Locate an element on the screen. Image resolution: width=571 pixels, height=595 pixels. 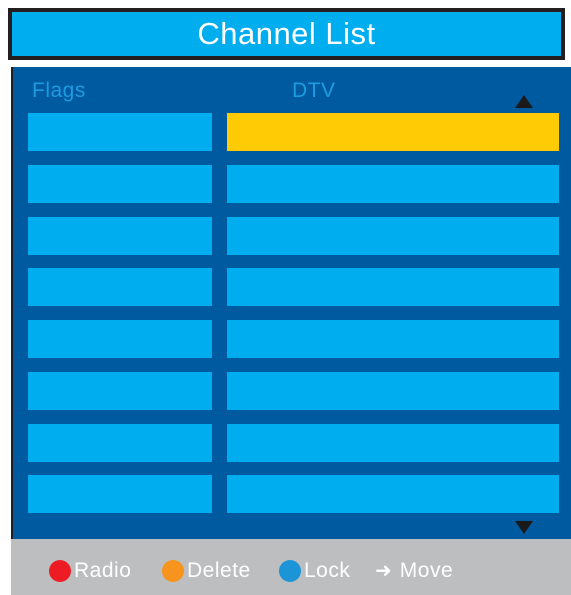
legend-move: ➜ Move is located at coordinates (414, 570).